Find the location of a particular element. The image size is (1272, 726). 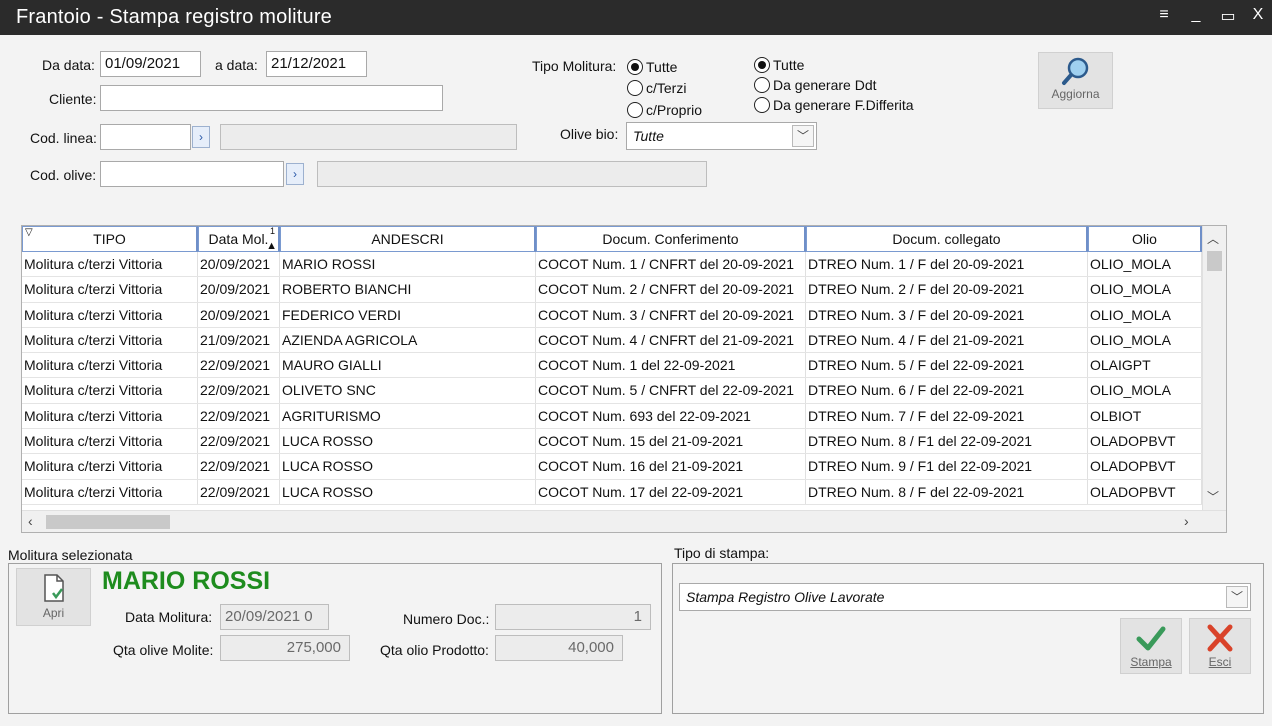

tipo-molitura-label: Tipo Molitura: is located at coordinates (574, 66).